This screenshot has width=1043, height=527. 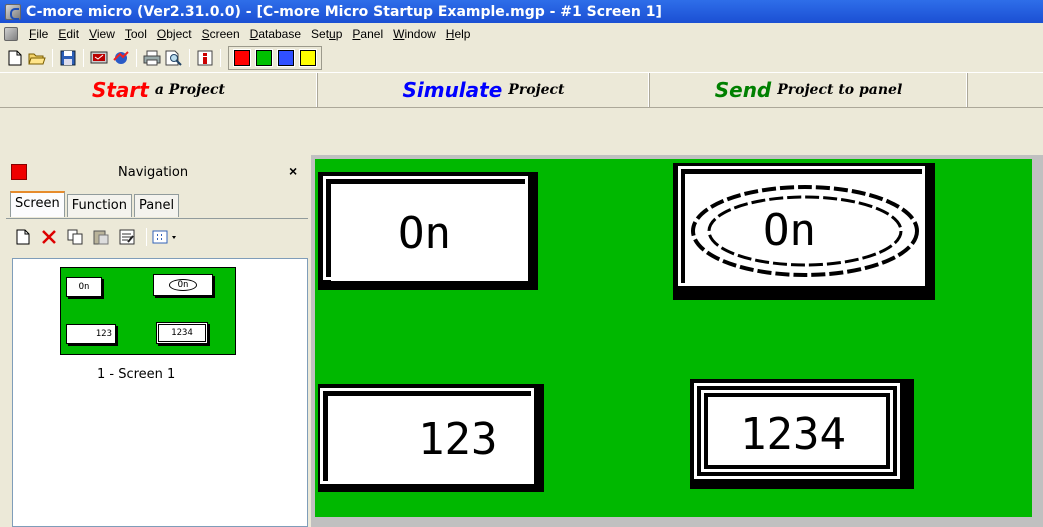 I want to click on paste-screen-button, so click(x=101, y=237).